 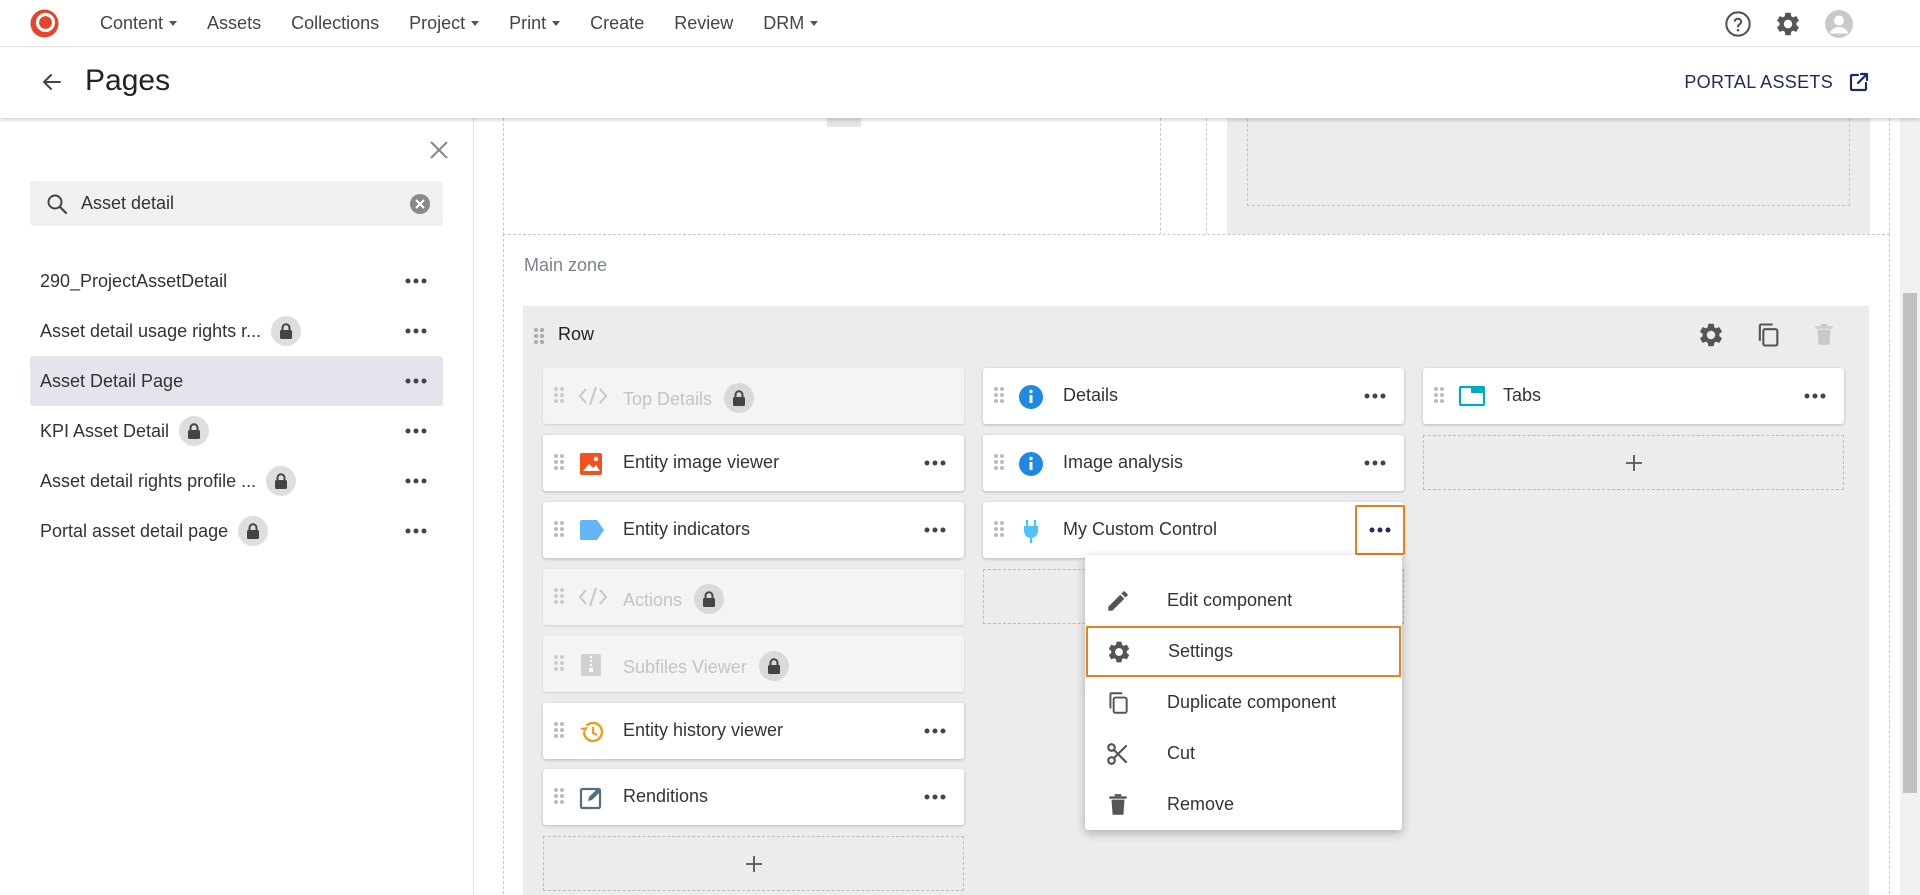 I want to click on component-label: Entity indicators, so click(x=687, y=529).